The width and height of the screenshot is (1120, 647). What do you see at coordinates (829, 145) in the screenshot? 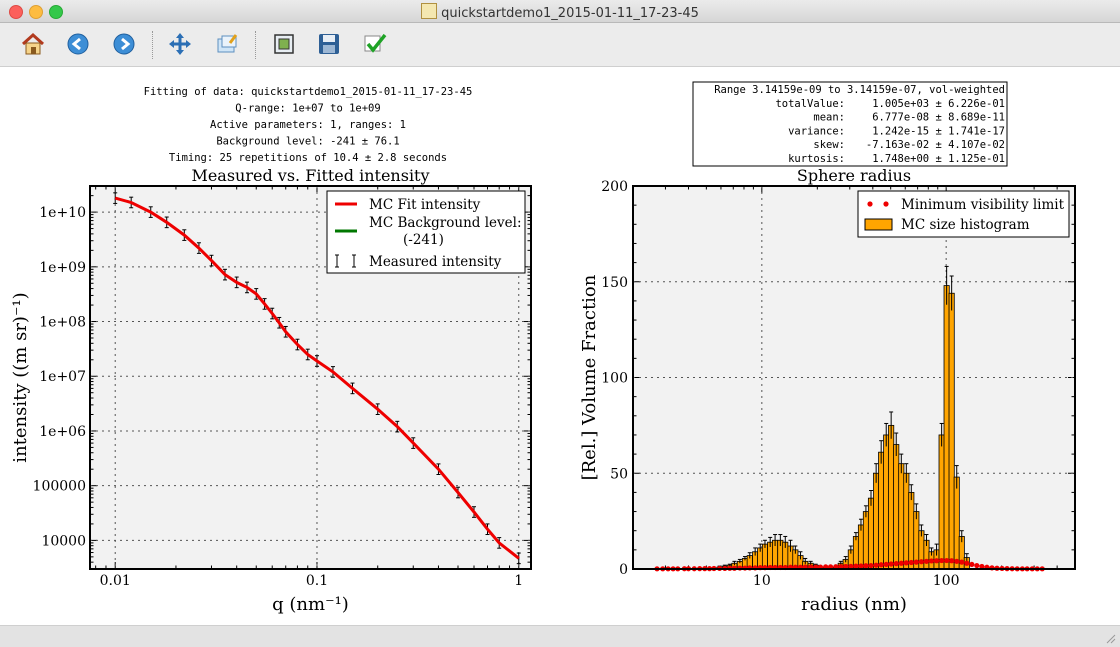
I see `statistics-label: skew:` at bounding box center [829, 145].